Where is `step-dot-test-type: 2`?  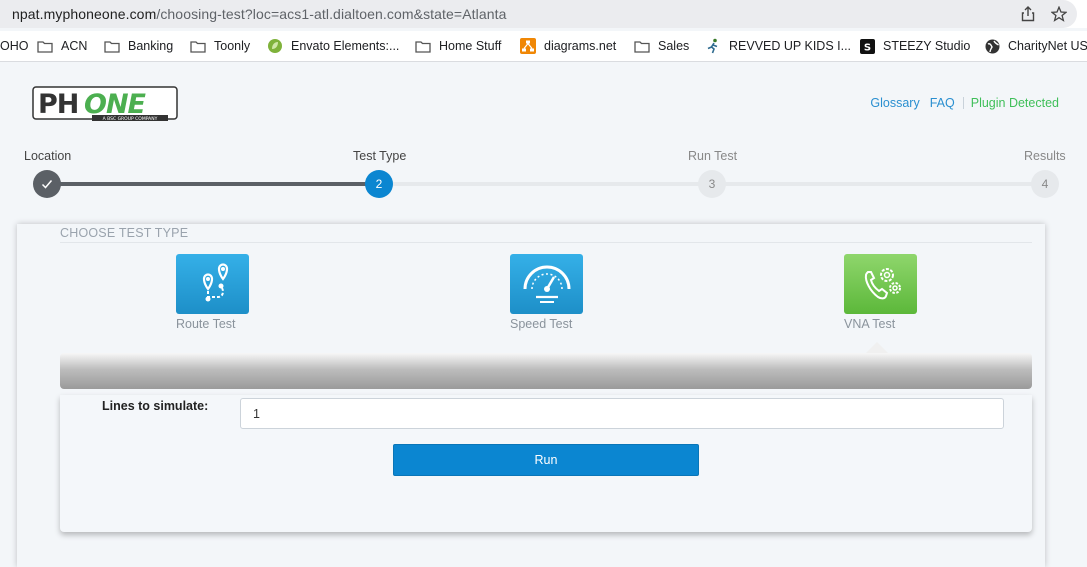 step-dot-test-type: 2 is located at coordinates (379, 184).